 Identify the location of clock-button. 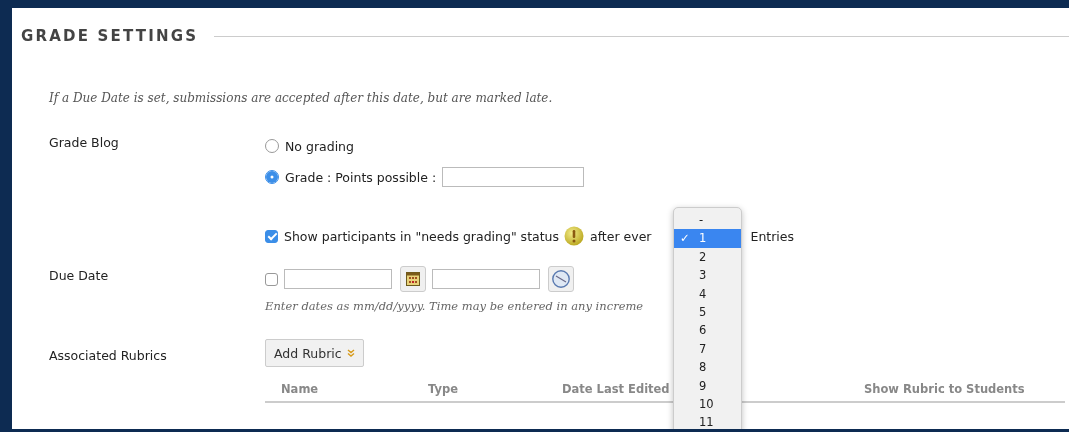
(561, 279).